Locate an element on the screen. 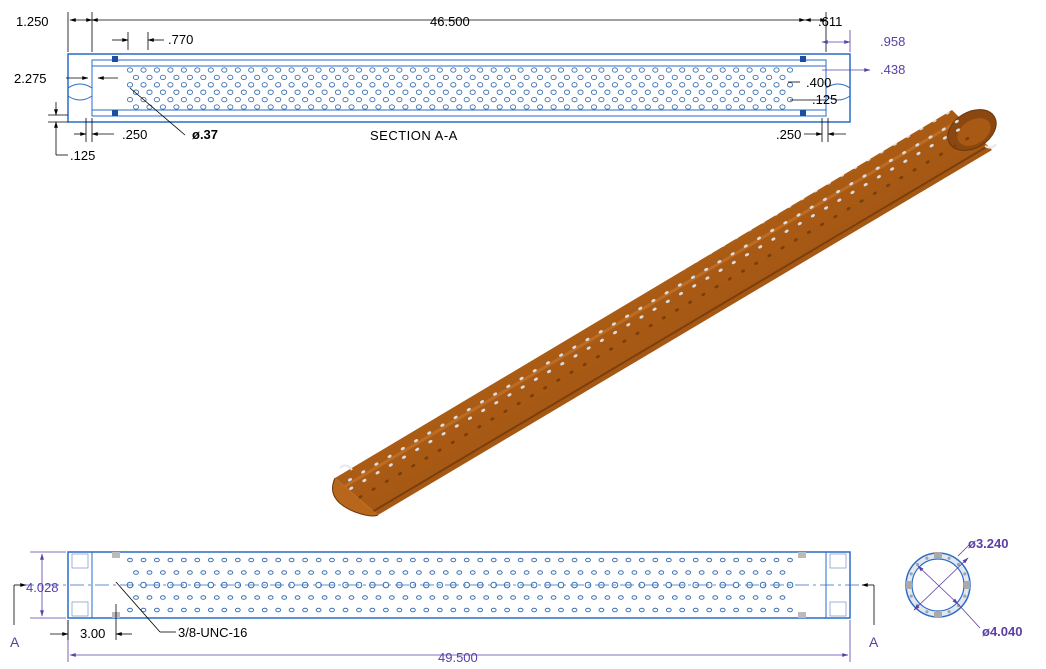 The image size is (1046, 669). section-marker-left: A is located at coordinates (15, 642).